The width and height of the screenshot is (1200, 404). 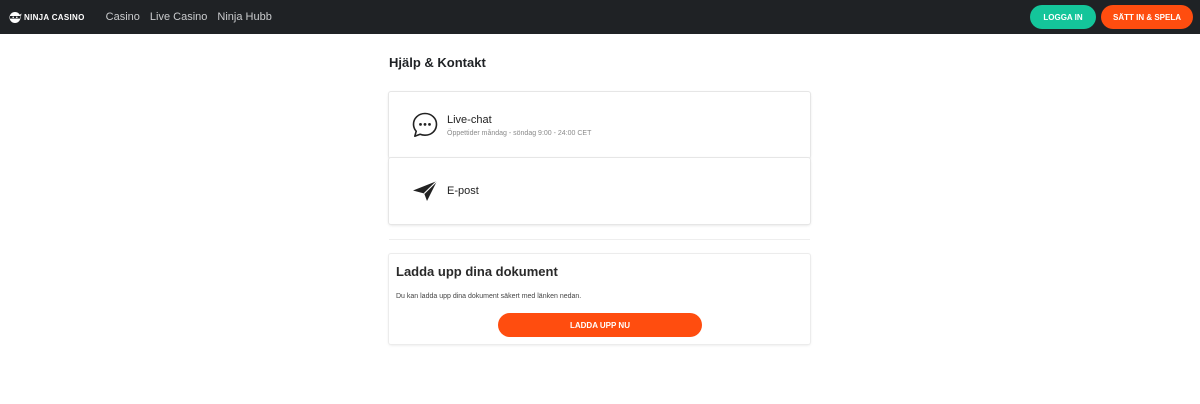 I want to click on logo-text: NINJA CASINO, so click(x=54, y=17).